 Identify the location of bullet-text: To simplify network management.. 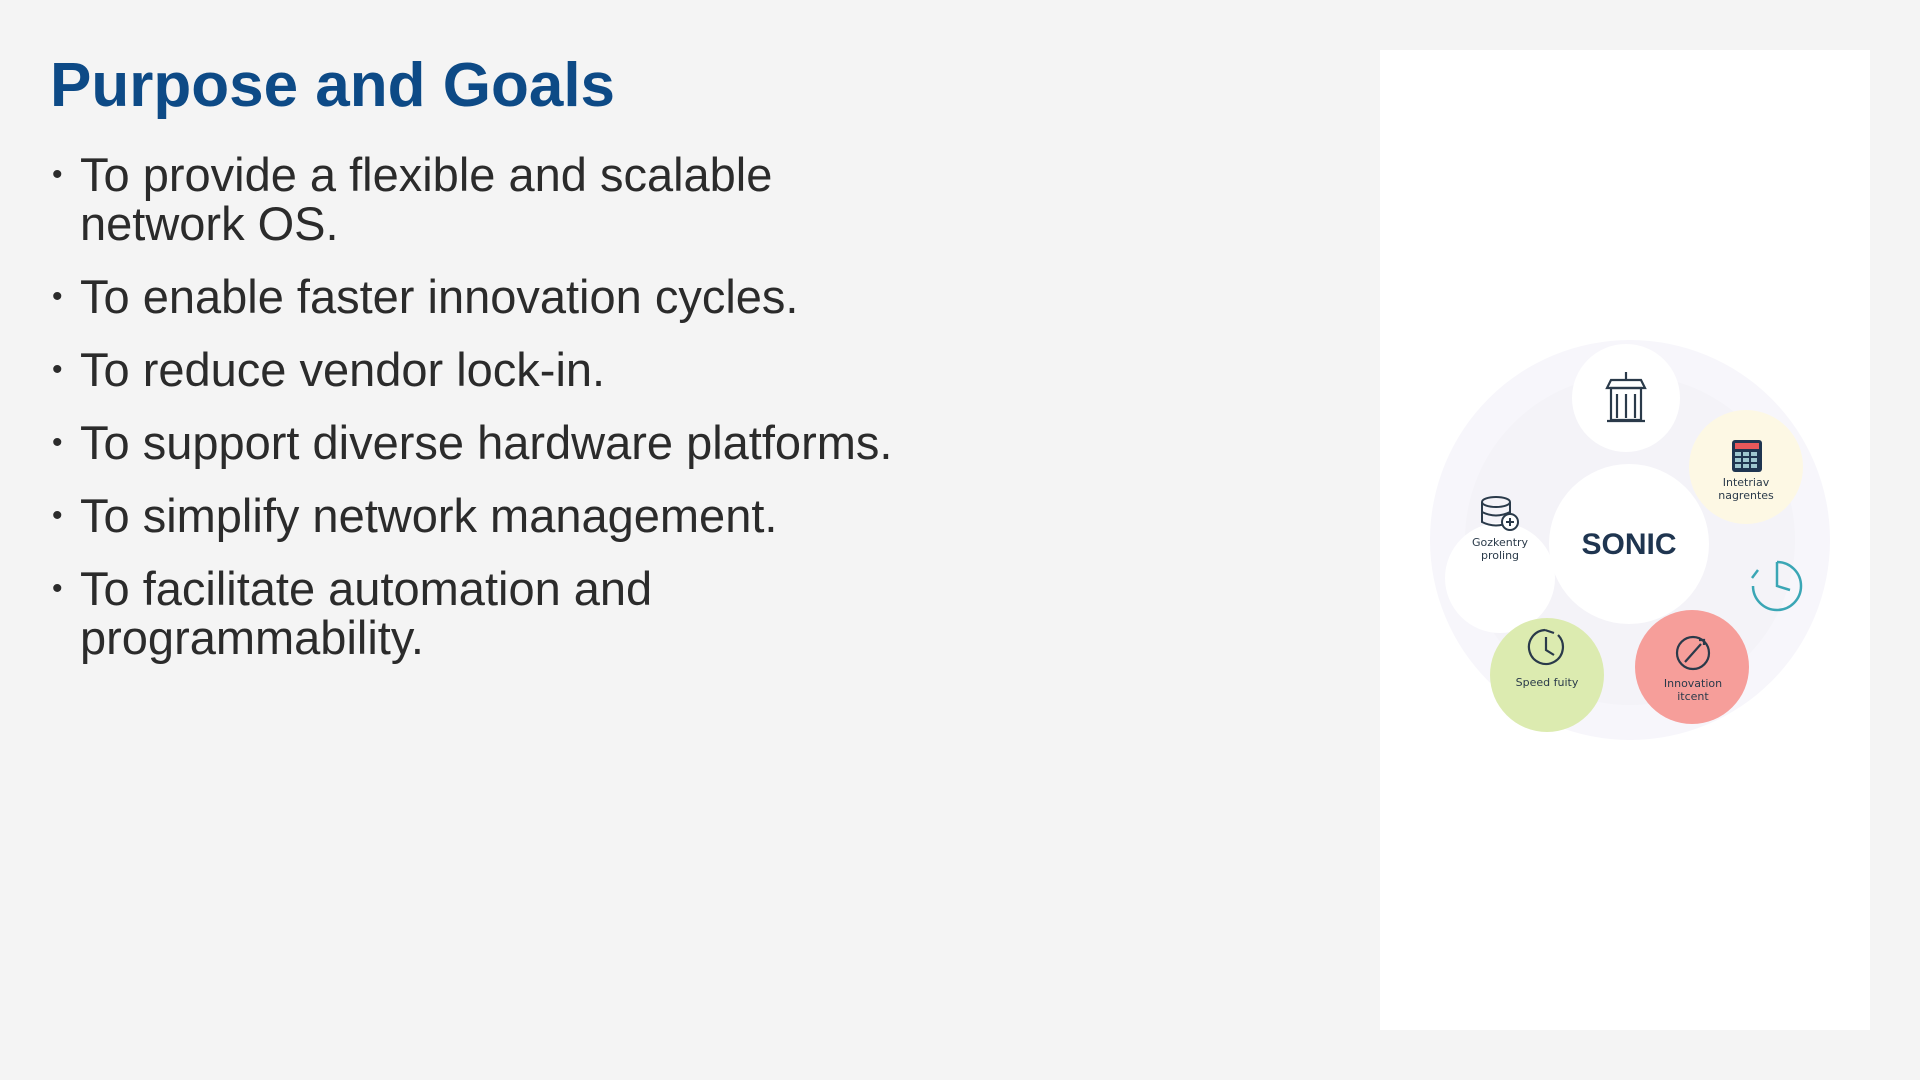
(429, 515).